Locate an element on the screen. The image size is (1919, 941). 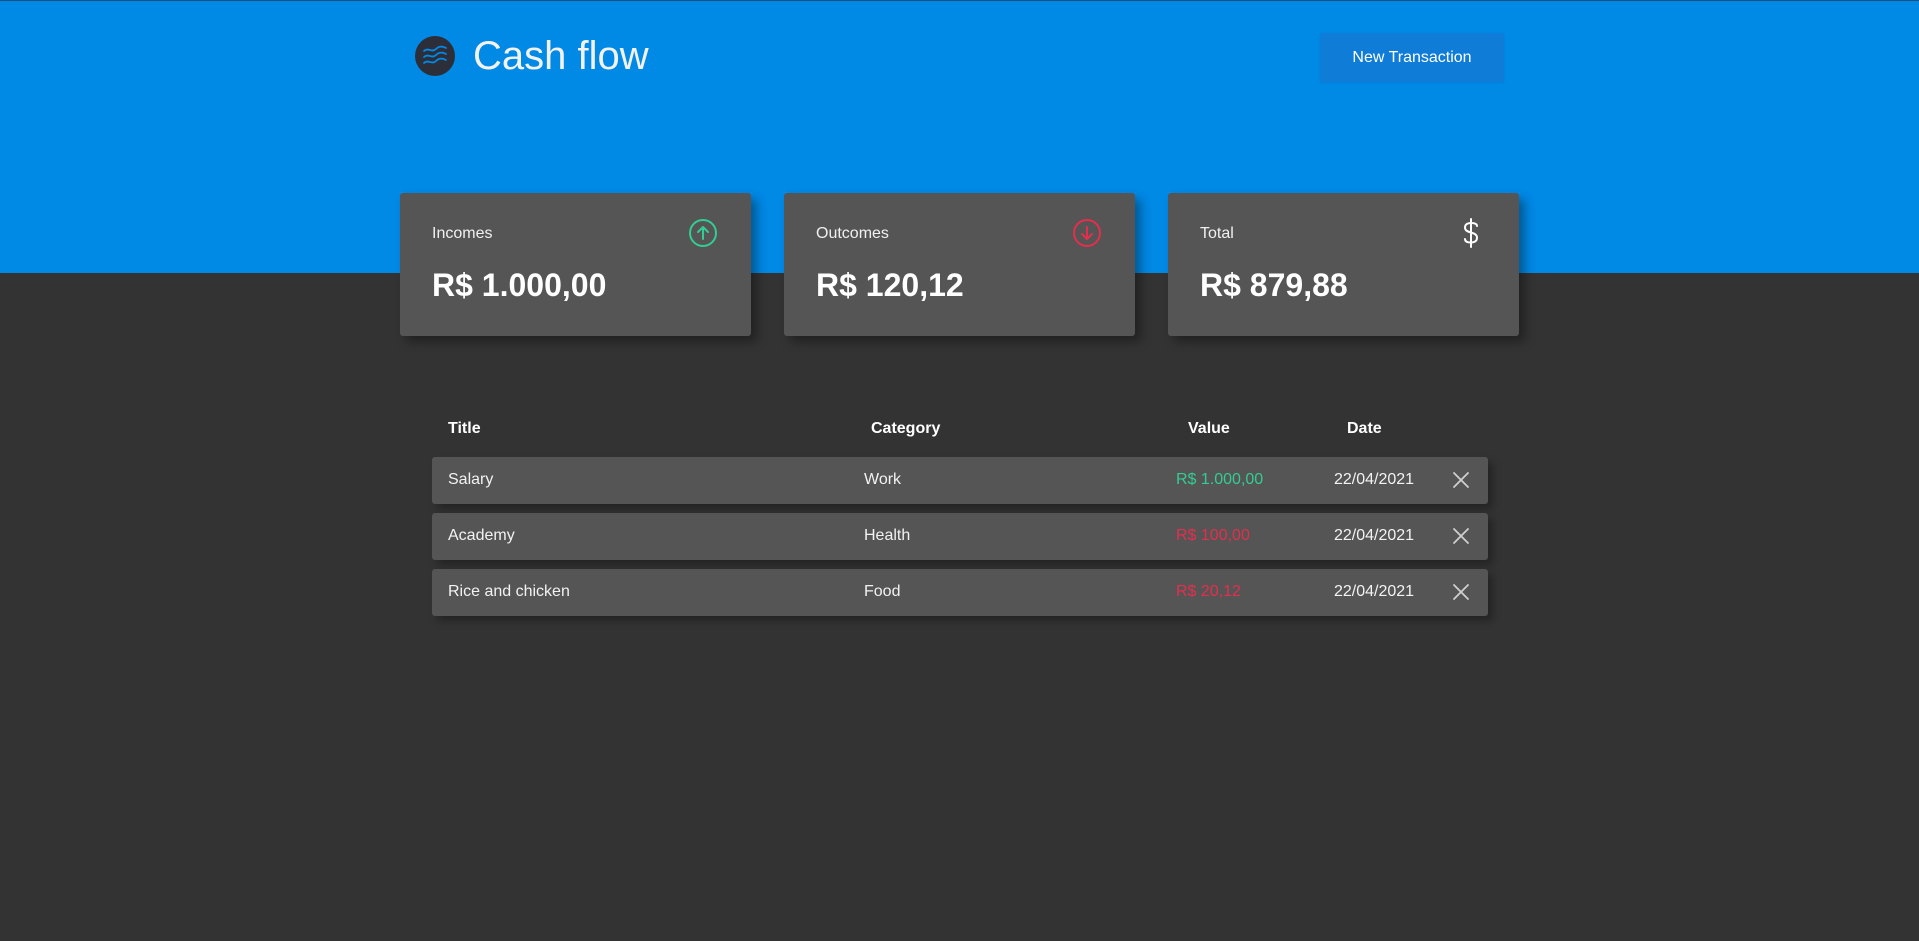
arrow-up-circle-icon is located at coordinates (703, 233).